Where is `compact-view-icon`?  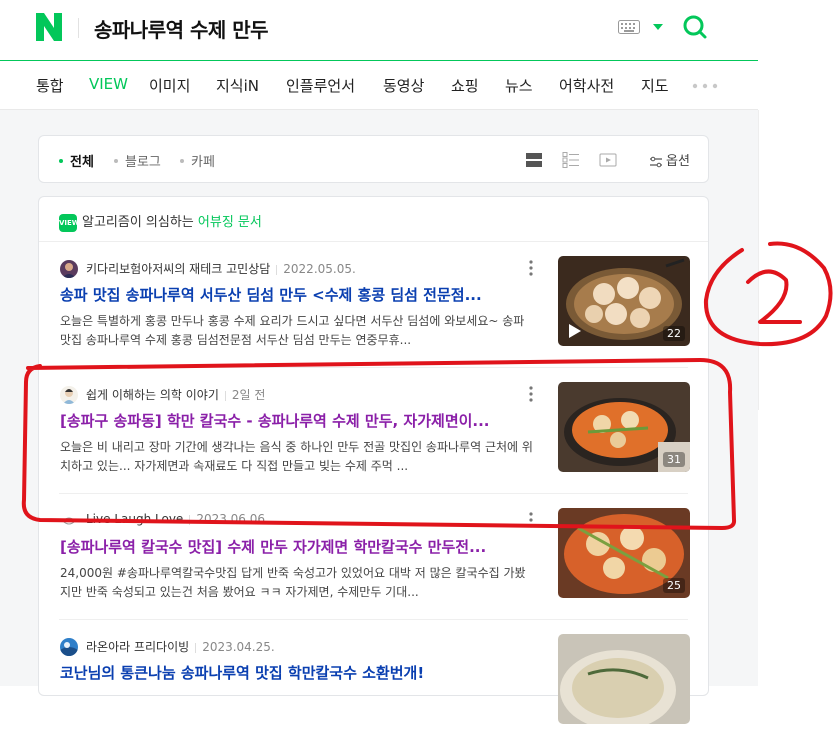
compact-view-icon is located at coordinates (571, 160).